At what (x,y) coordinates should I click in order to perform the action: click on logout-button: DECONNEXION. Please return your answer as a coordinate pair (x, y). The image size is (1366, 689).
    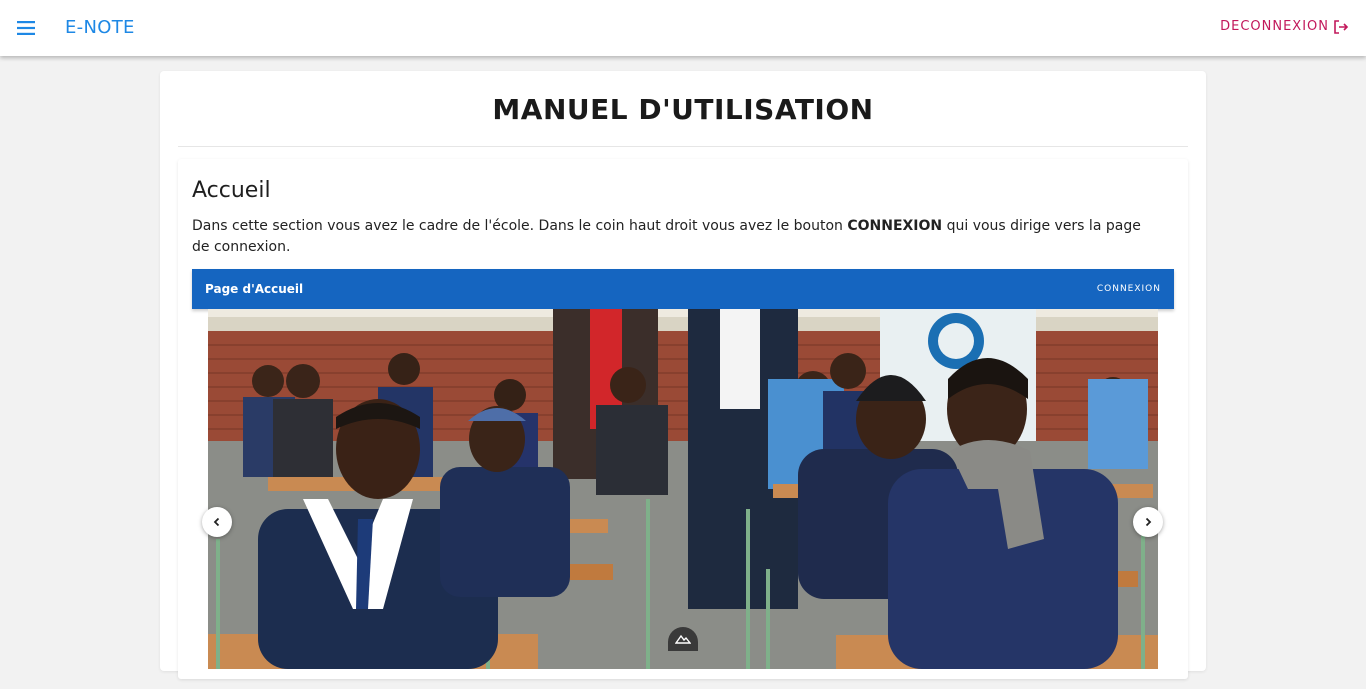
    Looking at the image, I should click on (1284, 26).